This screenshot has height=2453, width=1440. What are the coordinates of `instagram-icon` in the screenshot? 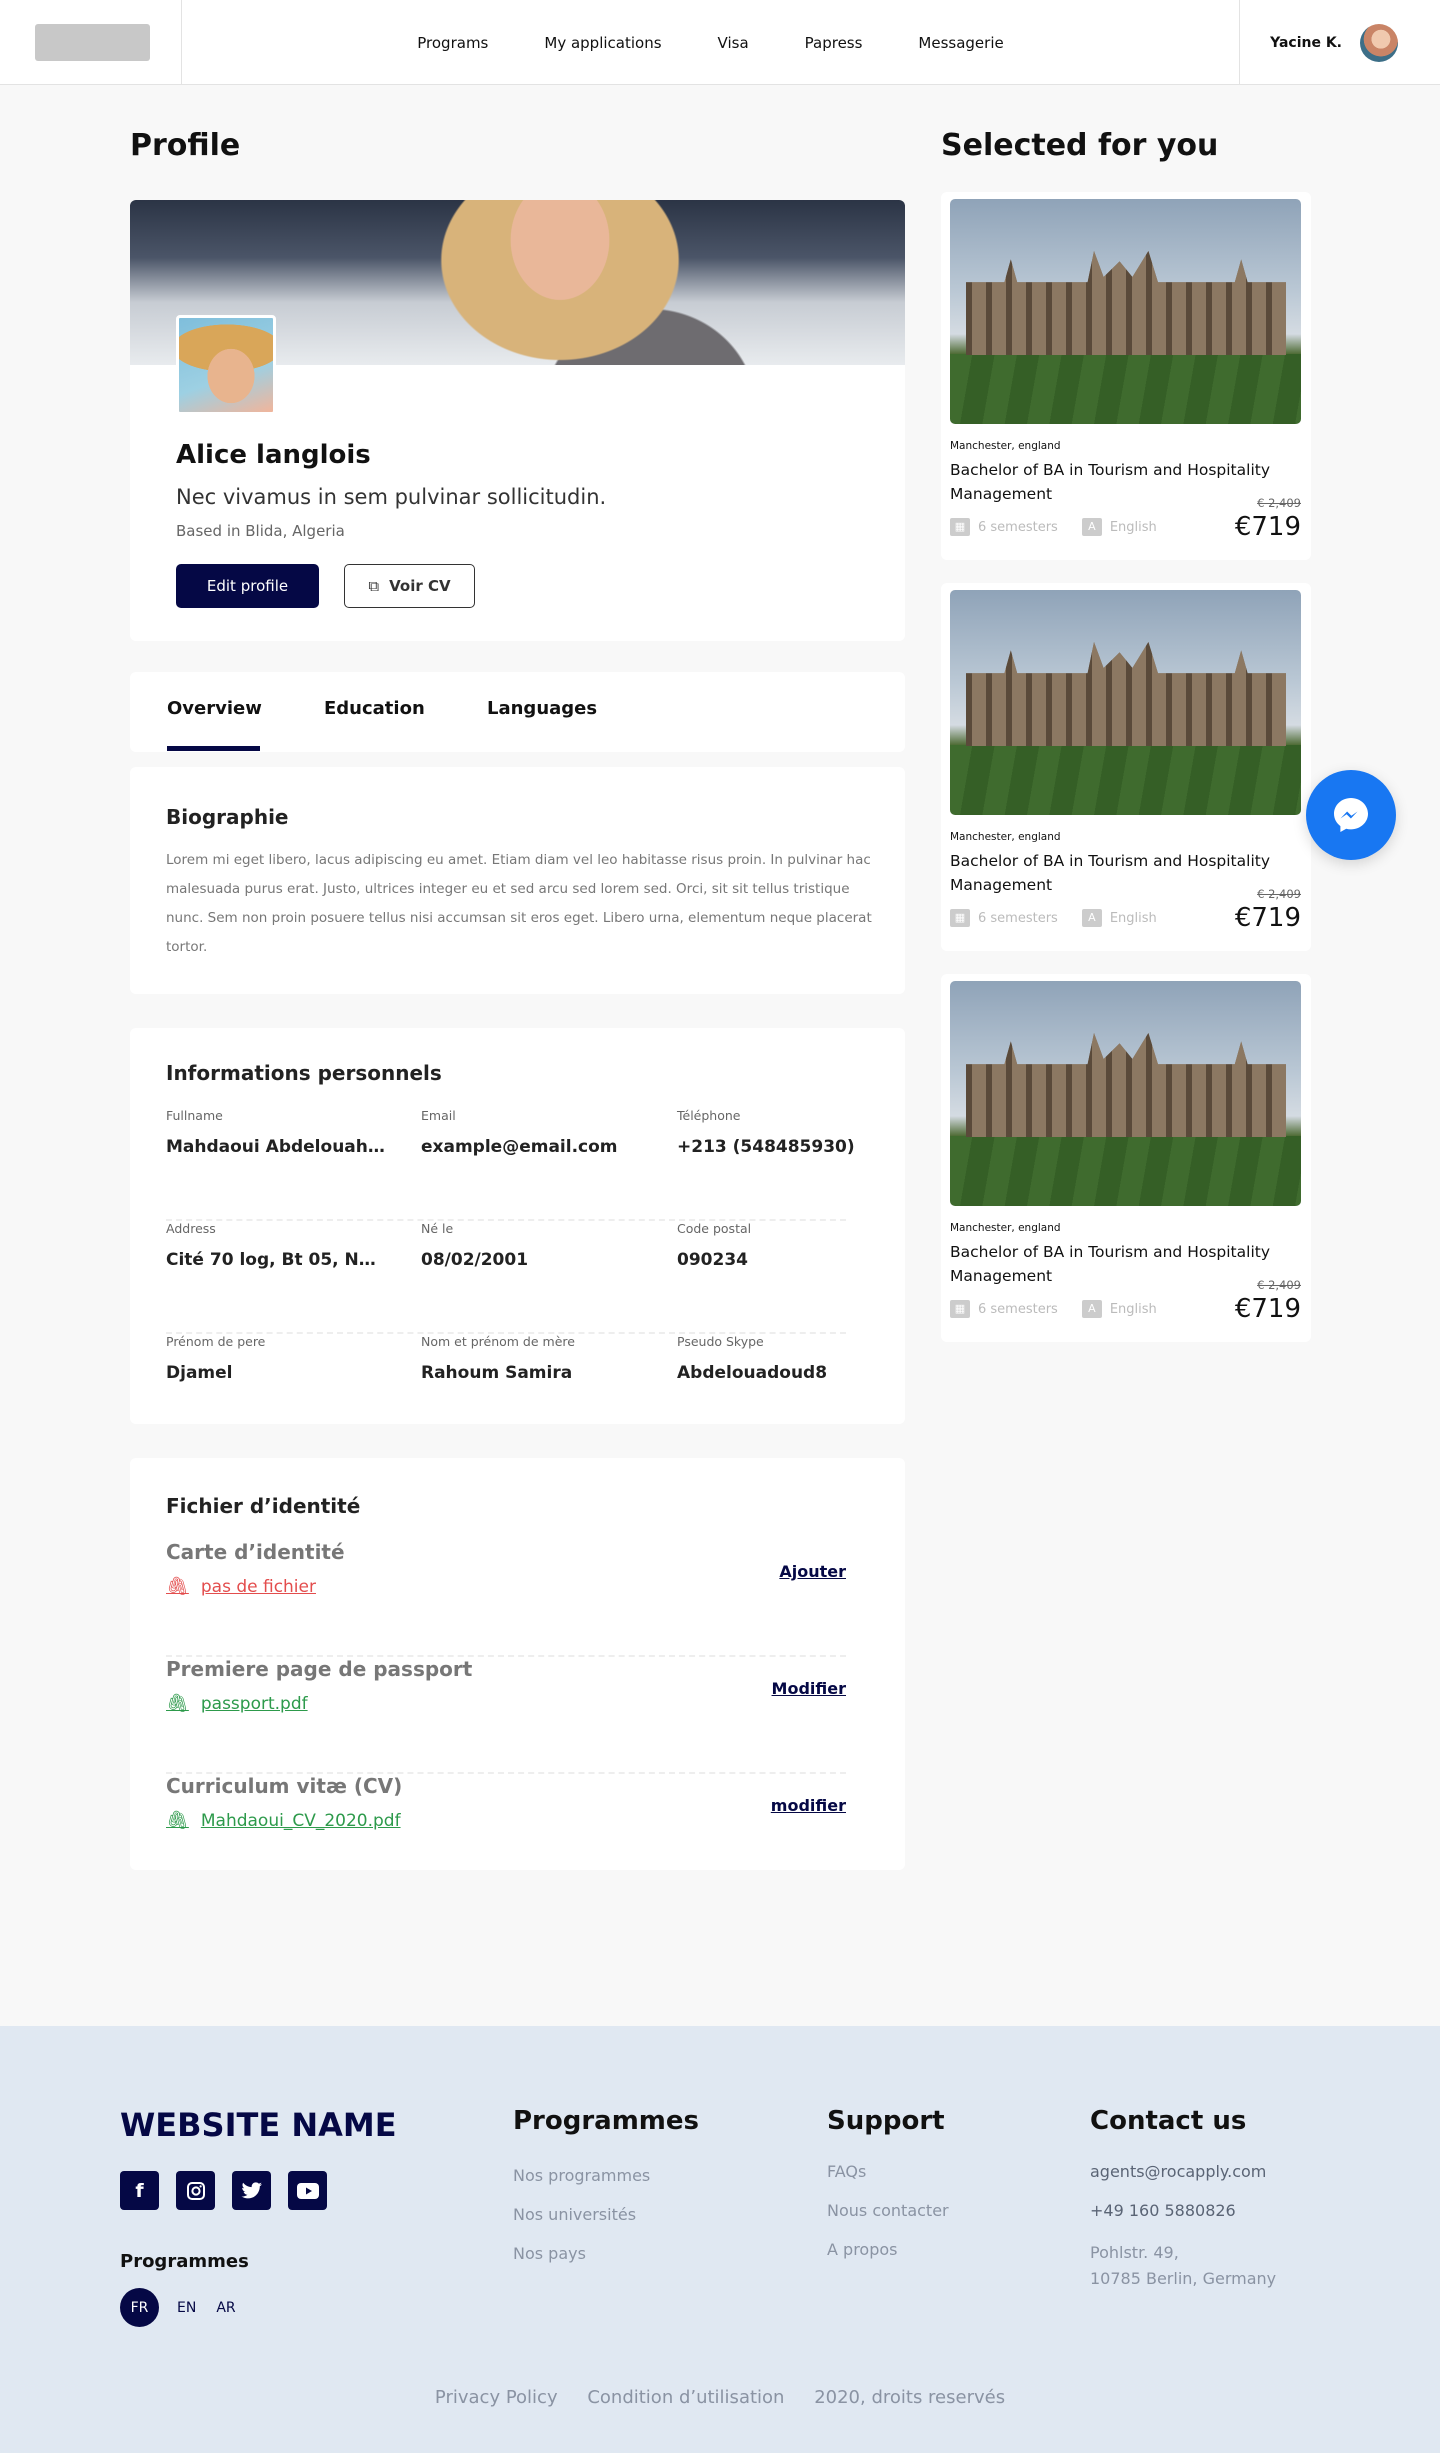 It's located at (195, 2190).